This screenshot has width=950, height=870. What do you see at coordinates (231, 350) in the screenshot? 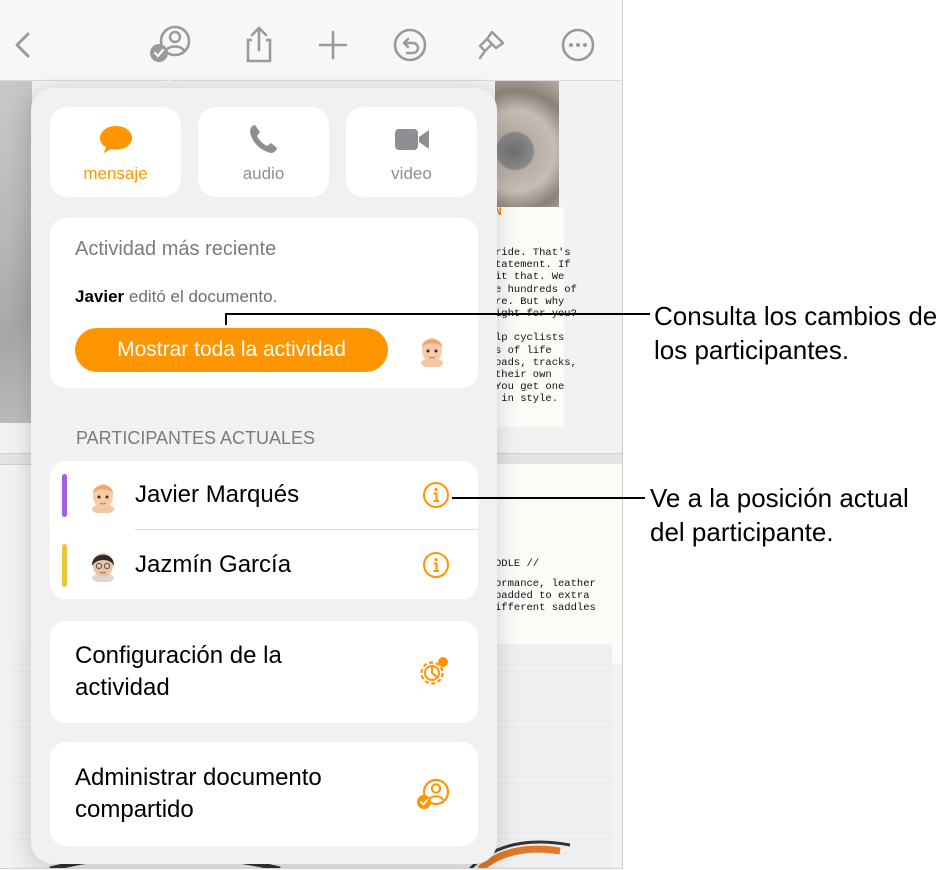
I see `show-all-activity-button: Mostrar toda la actividad` at bounding box center [231, 350].